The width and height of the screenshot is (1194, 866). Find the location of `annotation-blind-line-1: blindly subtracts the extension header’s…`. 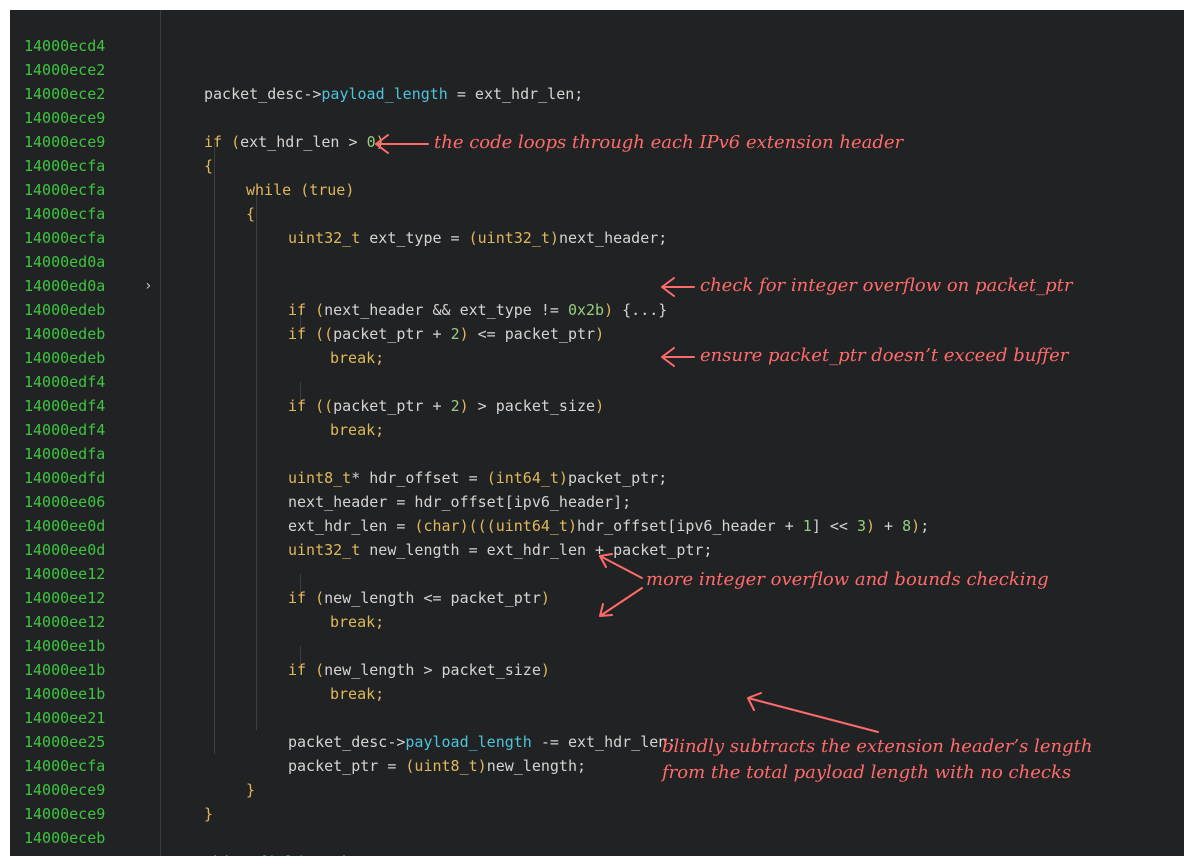

annotation-blind-line-1: blindly subtracts the extension header’s… is located at coordinates (877, 746).